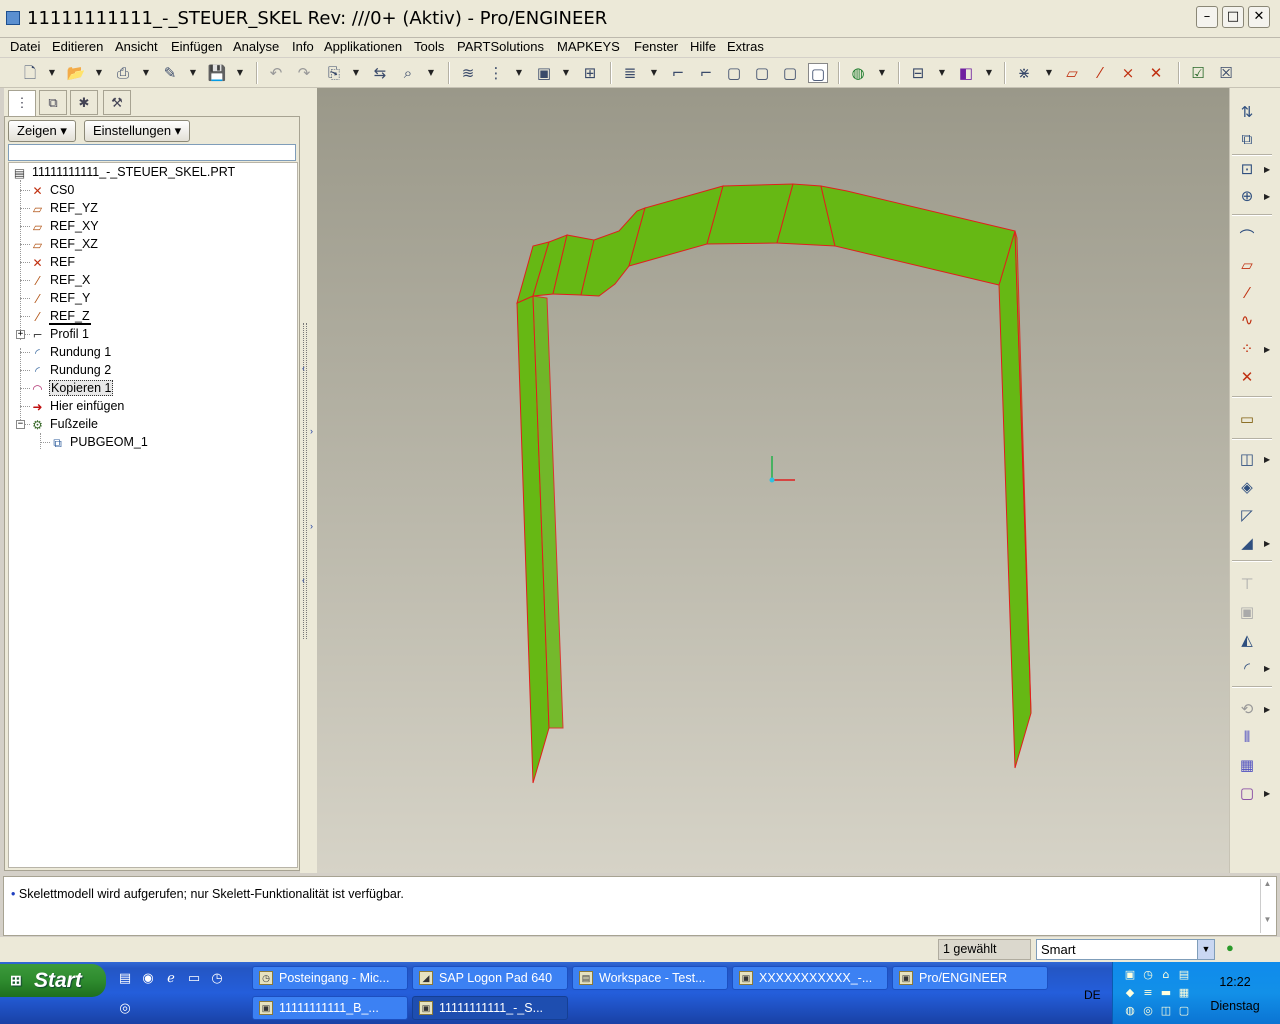 The height and width of the screenshot is (1024, 1280). What do you see at coordinates (490, 978) in the screenshot?
I see `task-sap-logon: ◢ SAP Logon Pad 640` at bounding box center [490, 978].